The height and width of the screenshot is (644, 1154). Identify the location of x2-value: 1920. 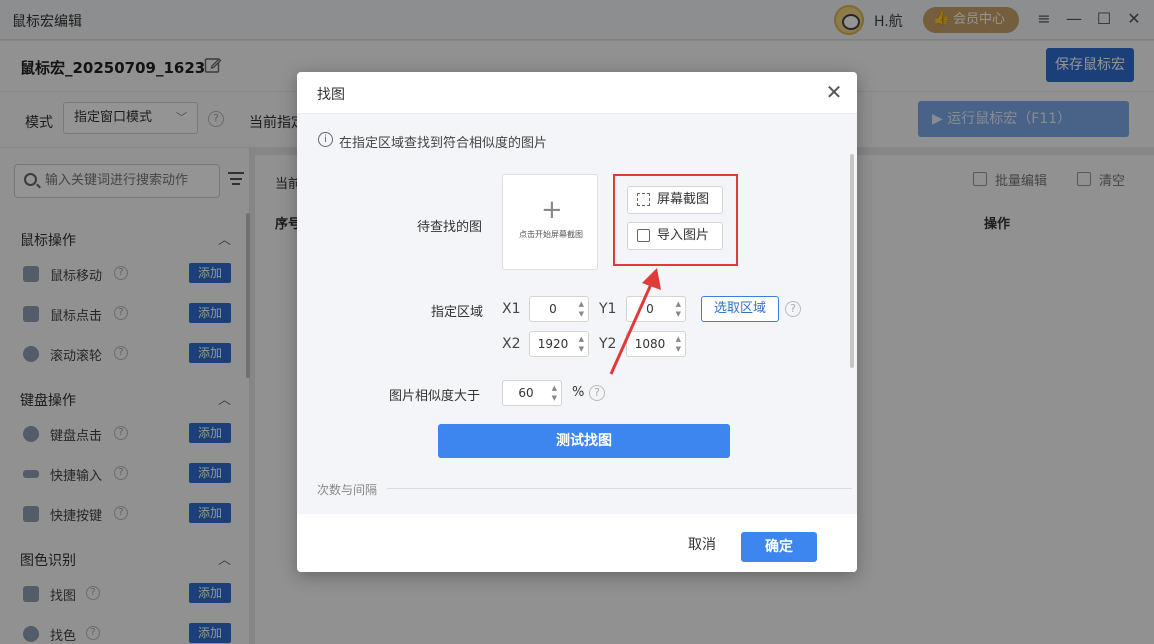
(553, 344).